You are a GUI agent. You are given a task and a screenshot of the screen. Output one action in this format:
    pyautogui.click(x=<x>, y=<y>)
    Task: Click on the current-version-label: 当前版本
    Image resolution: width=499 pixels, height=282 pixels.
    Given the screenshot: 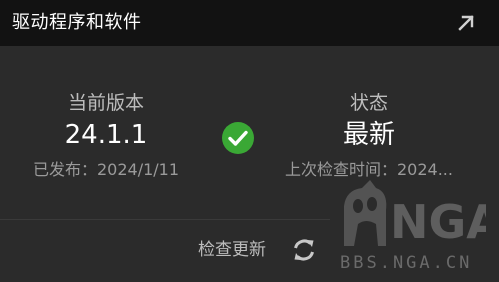 What is the action you would take?
    pyautogui.click(x=105, y=103)
    